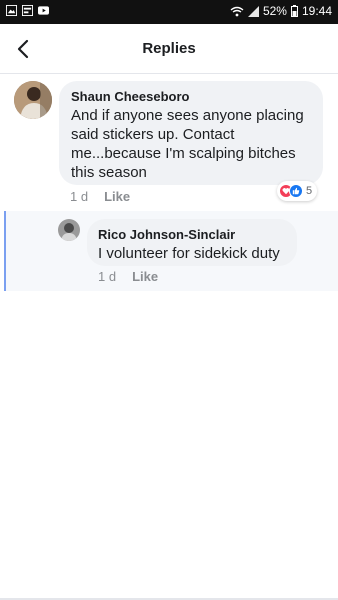 This screenshot has height=600, width=338. Describe the element at coordinates (169, 12) in the screenshot. I see `status-bar: 52% 19:44` at that location.